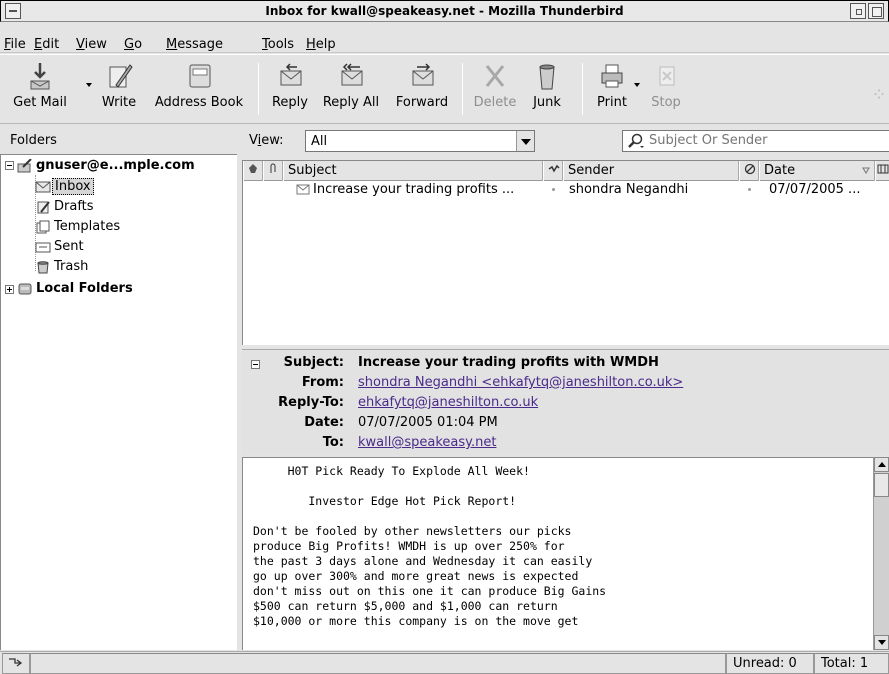 This screenshot has width=889, height=674. What do you see at coordinates (119, 90) in the screenshot?
I see `write-button: Write` at bounding box center [119, 90].